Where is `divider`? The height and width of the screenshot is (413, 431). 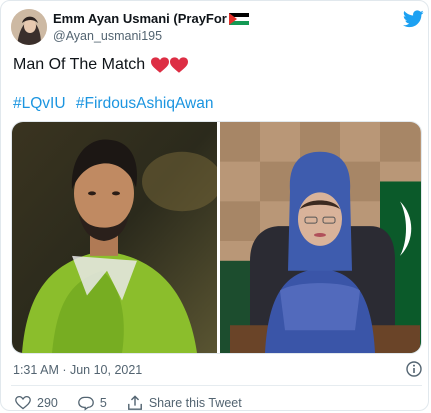
divider is located at coordinates (216, 385).